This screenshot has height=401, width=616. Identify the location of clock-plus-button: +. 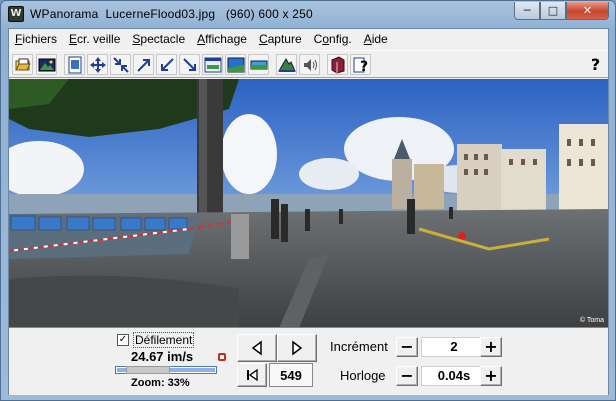
(491, 376).